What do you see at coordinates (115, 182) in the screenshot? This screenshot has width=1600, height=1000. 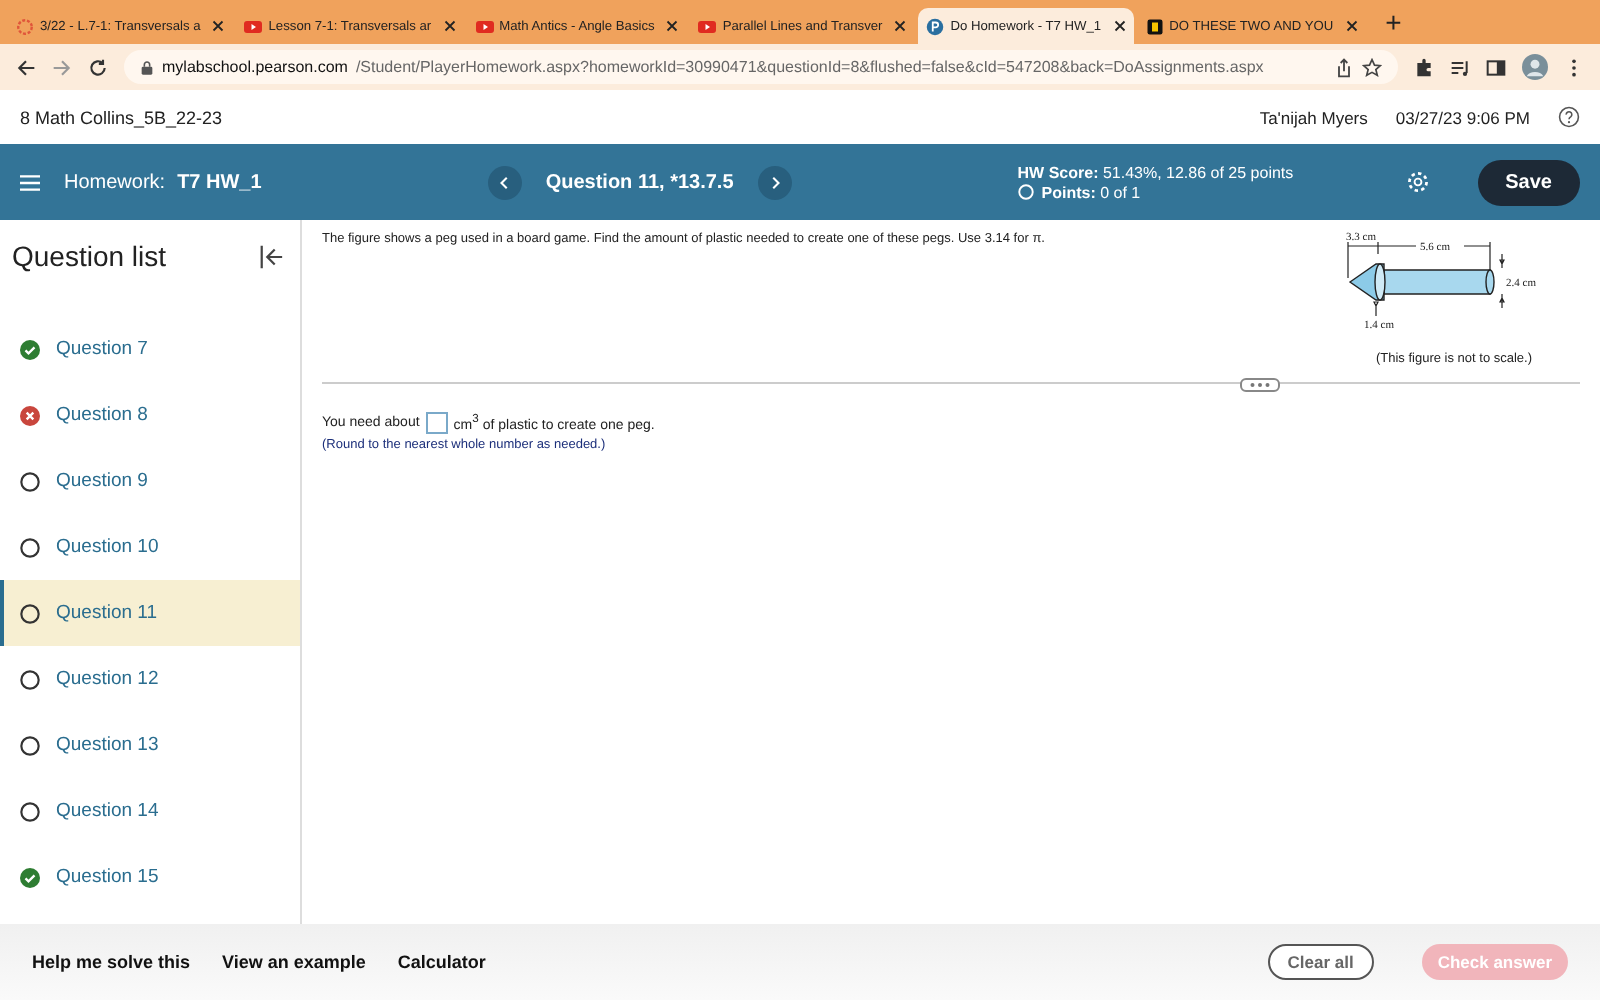 I see `homework-label: Homework:` at bounding box center [115, 182].